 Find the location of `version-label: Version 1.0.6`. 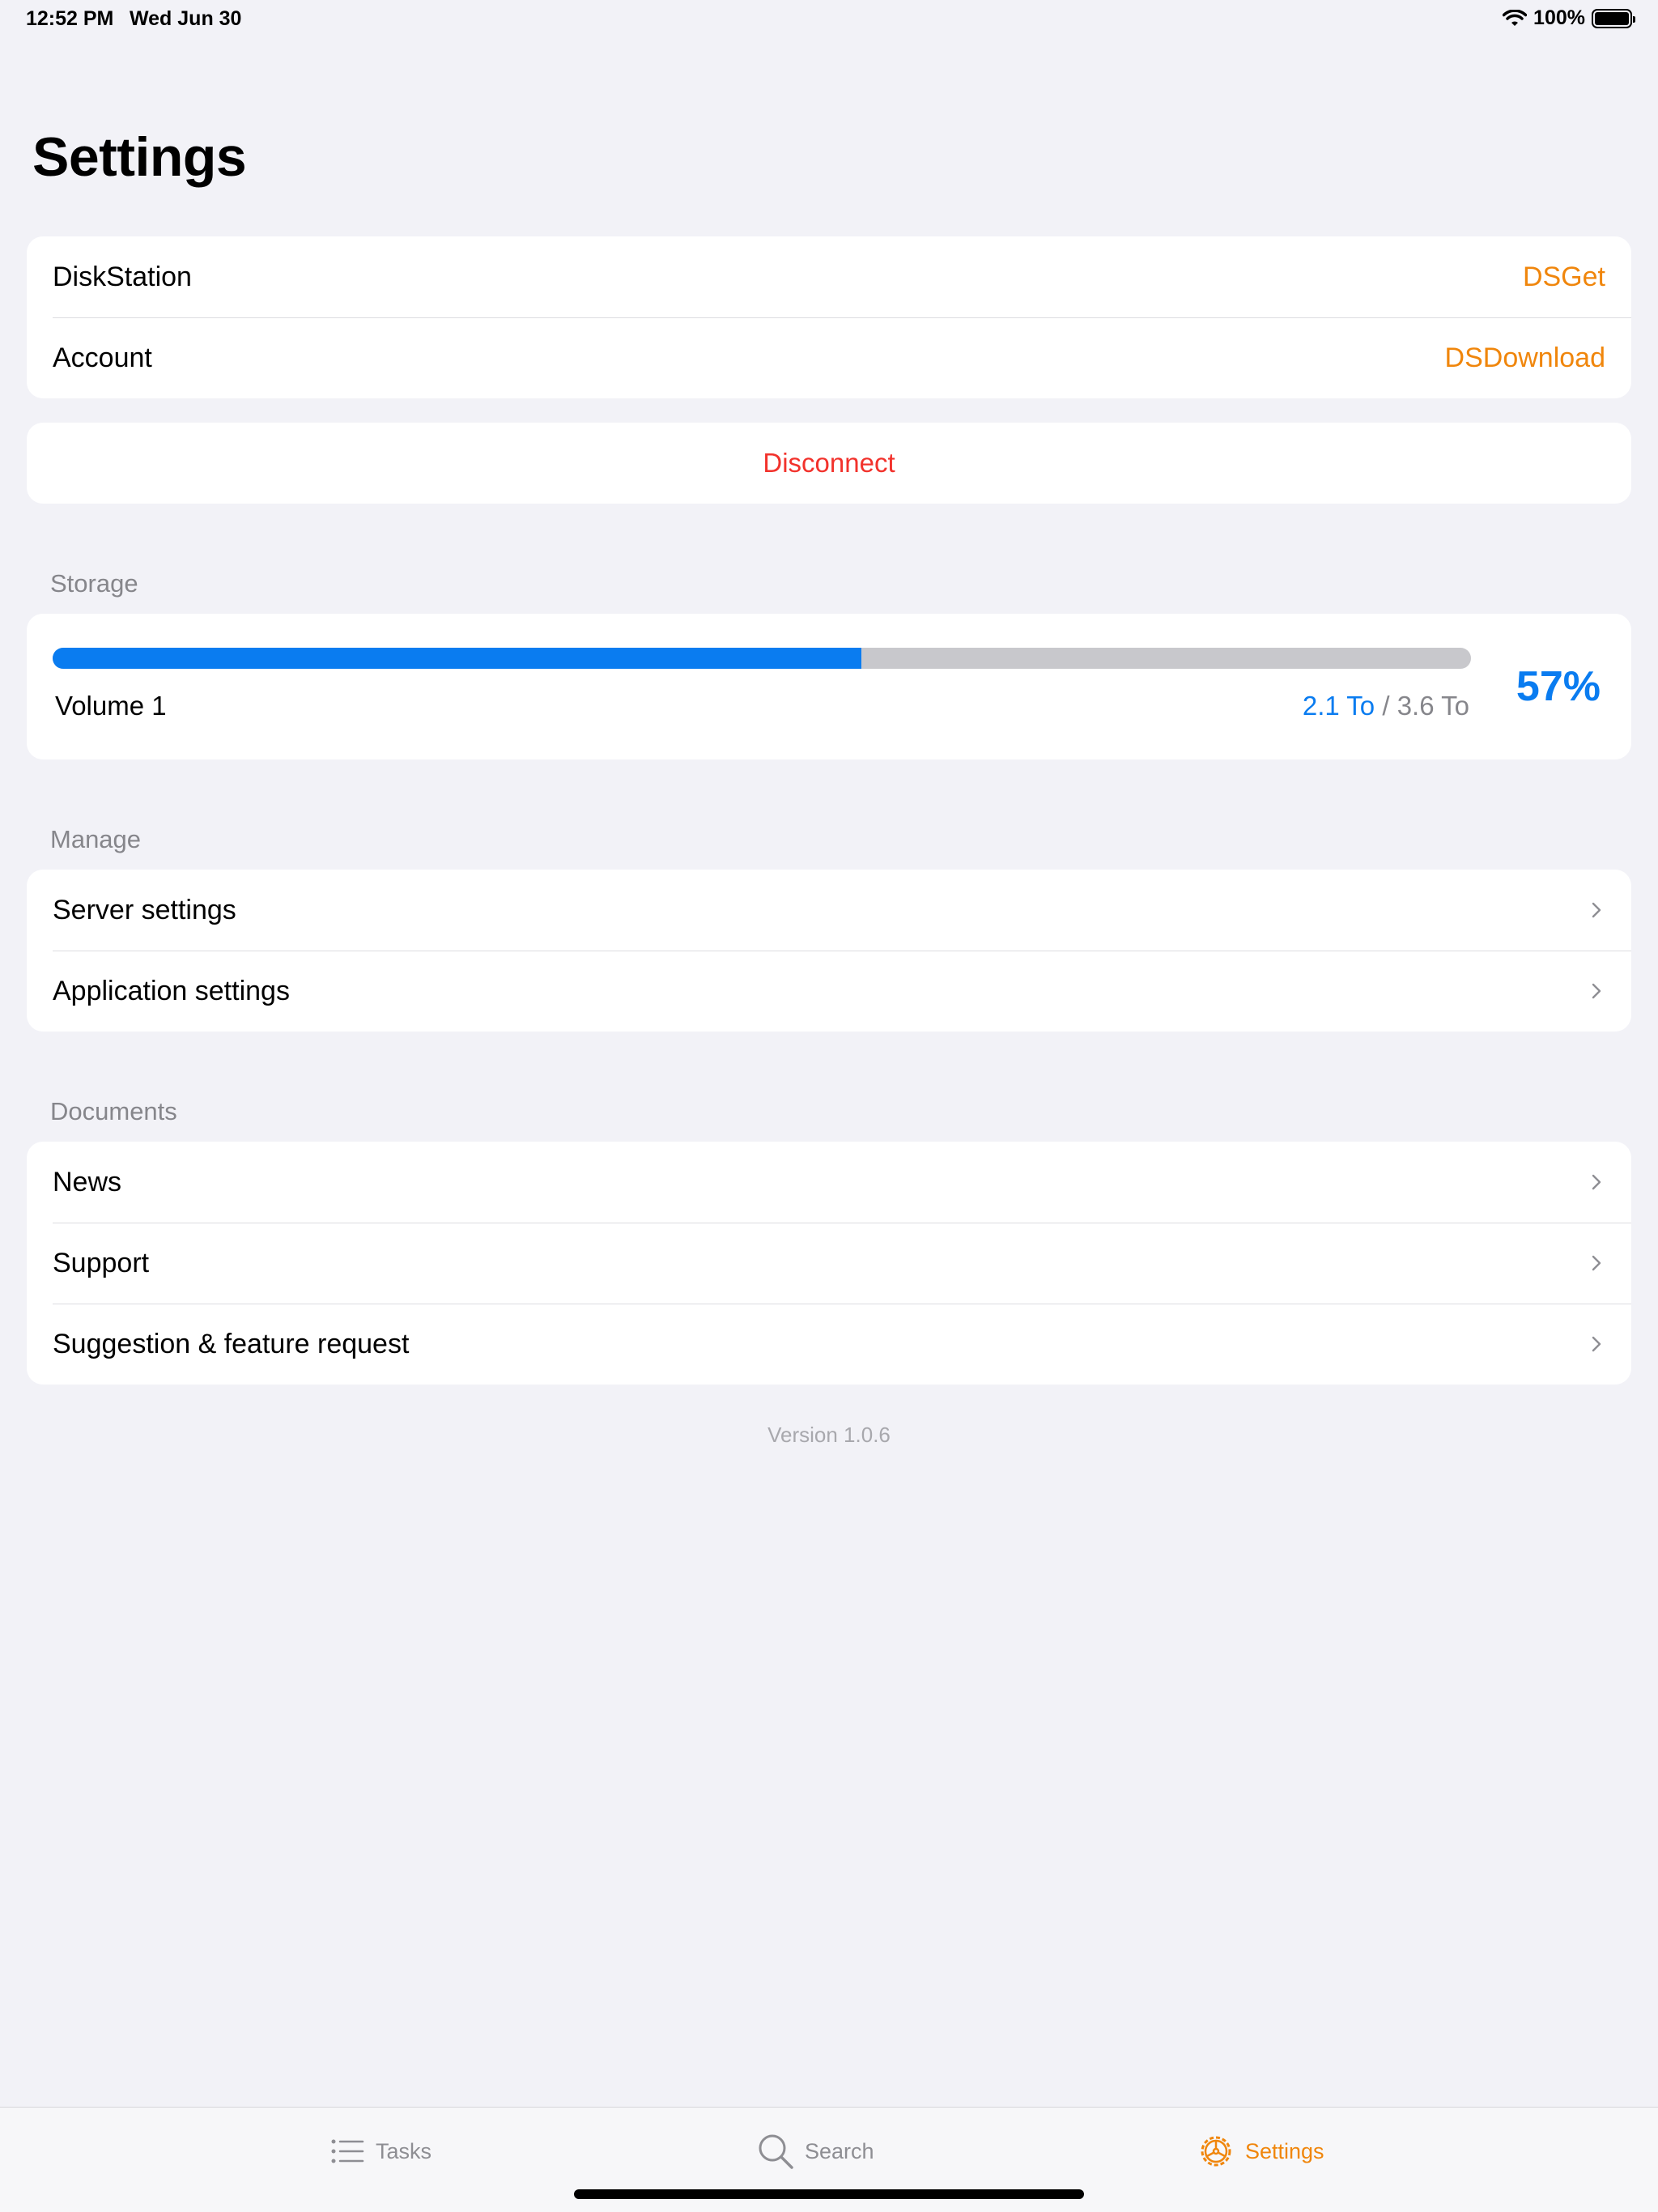

version-label: Version 1.0.6 is located at coordinates (829, 1435).